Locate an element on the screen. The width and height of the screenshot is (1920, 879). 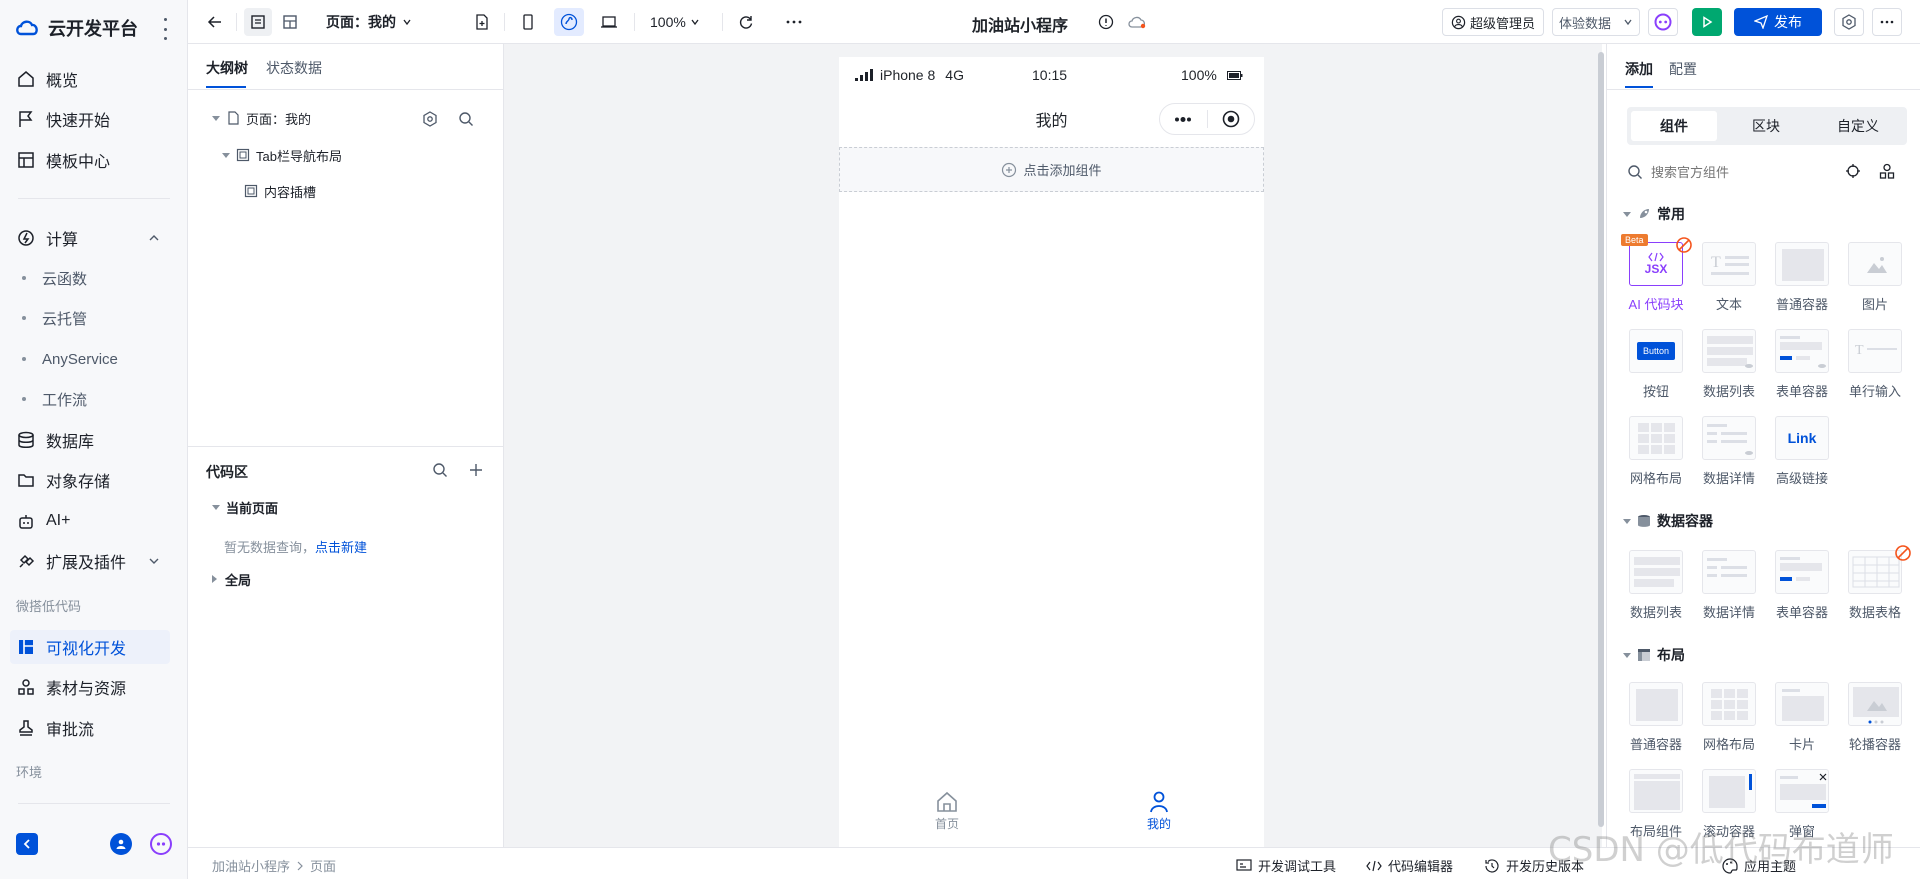
user-circle-icon is located at coordinates (1458, 22).